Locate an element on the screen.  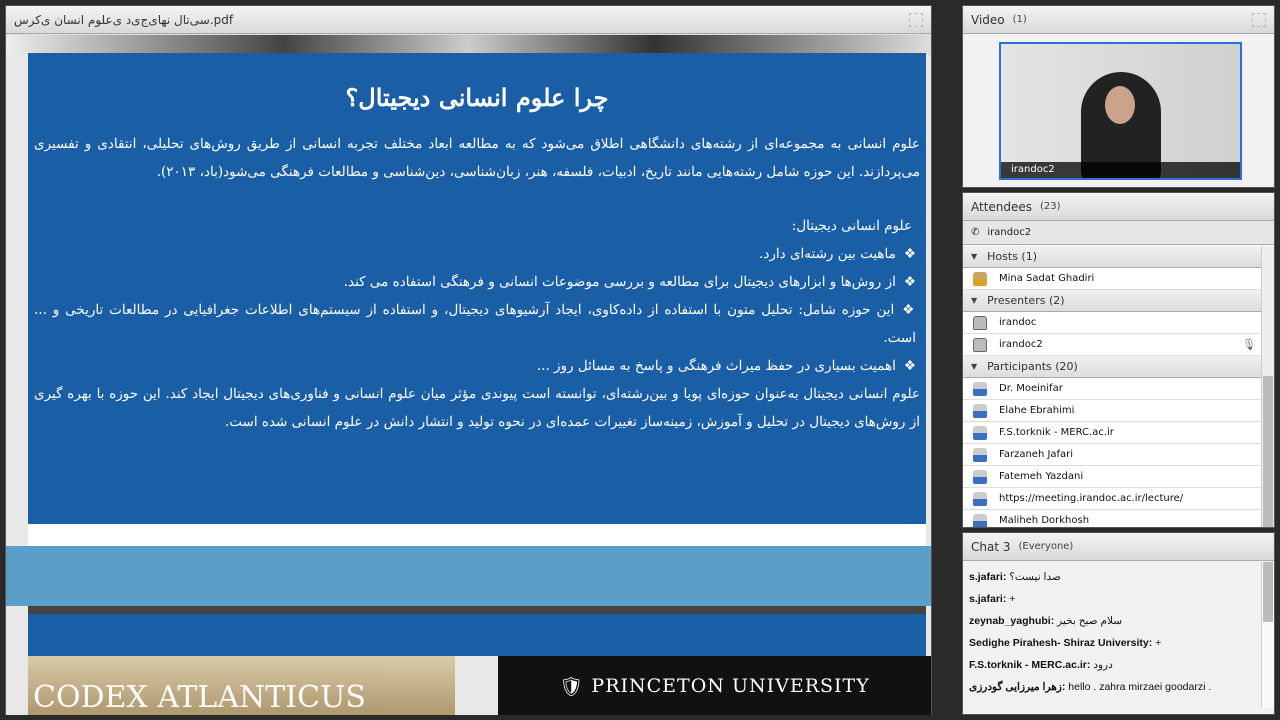
video-title: Video is located at coordinates (988, 19).